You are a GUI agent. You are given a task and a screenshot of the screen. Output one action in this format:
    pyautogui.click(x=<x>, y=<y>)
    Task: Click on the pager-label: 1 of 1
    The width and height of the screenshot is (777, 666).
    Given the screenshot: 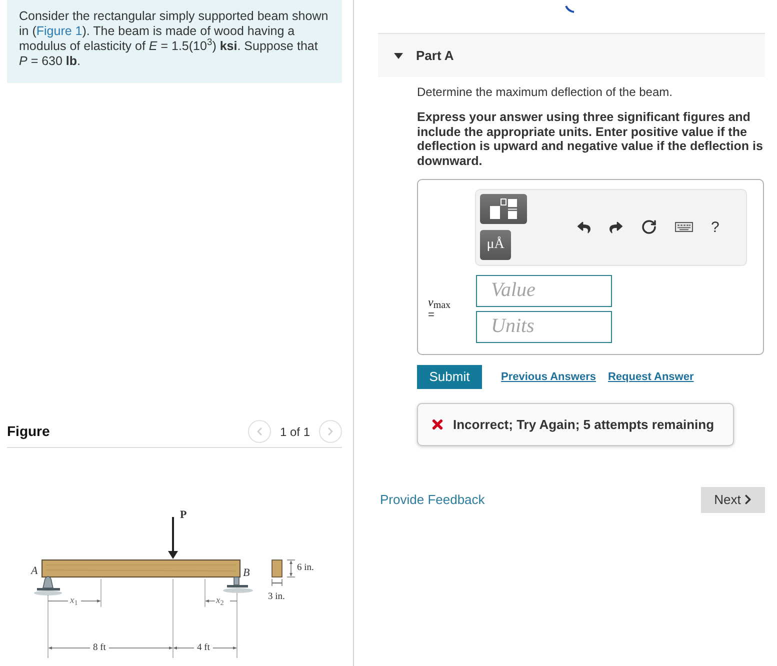 What is the action you would take?
    pyautogui.click(x=295, y=432)
    